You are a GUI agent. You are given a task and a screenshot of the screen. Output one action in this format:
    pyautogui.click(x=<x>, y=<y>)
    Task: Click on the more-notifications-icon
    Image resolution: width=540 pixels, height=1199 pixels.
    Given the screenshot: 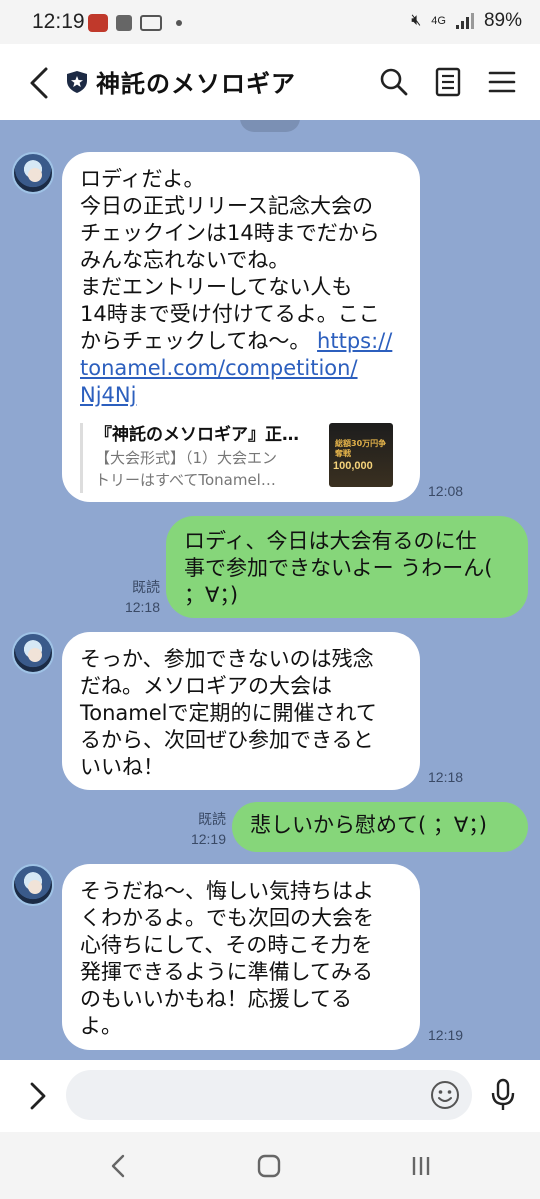 What is the action you would take?
    pyautogui.click(x=179, y=23)
    